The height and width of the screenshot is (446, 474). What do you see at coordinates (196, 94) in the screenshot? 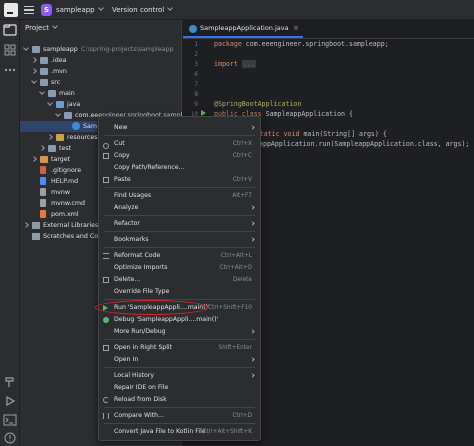
I see `line-number: 8` at bounding box center [196, 94].